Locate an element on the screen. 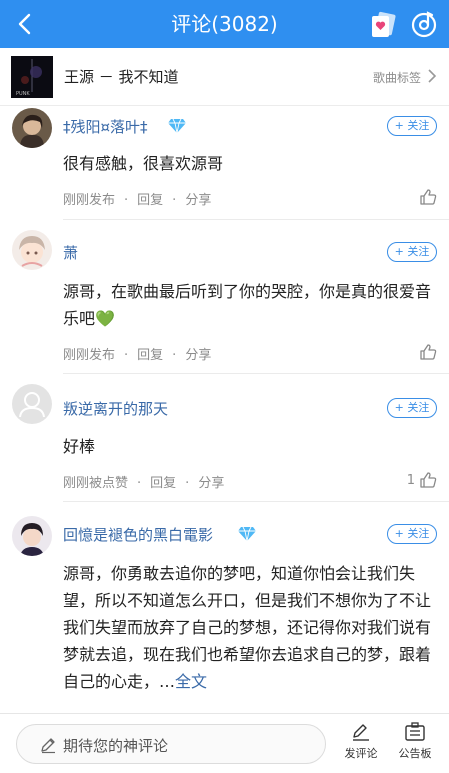  username: ‡残阳¤落叶‡ is located at coordinates (105, 126).